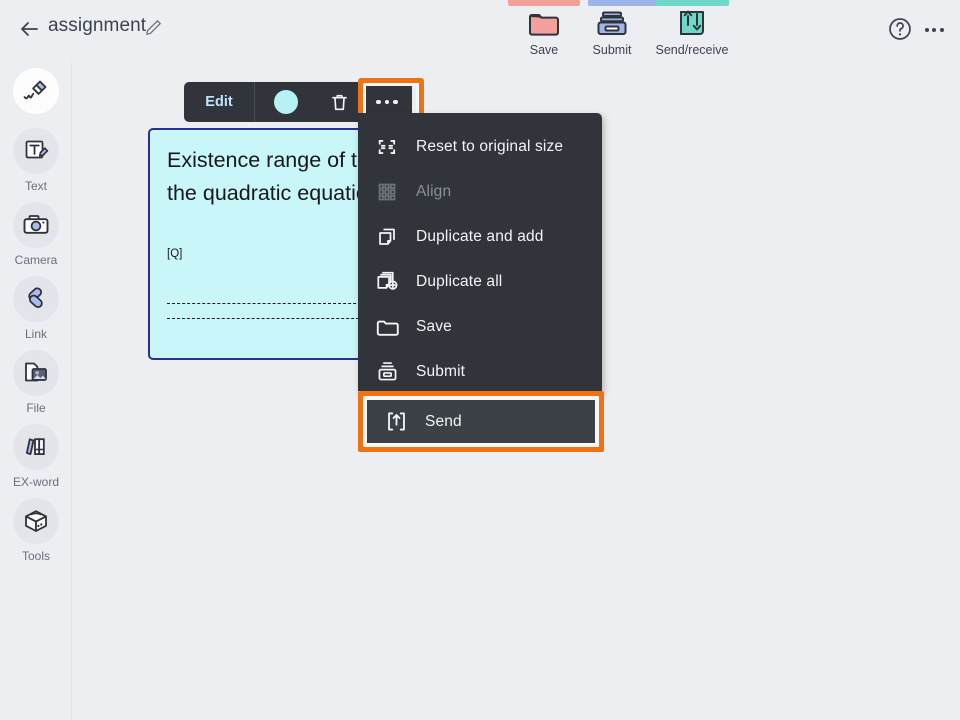 This screenshot has height=720, width=960. What do you see at coordinates (387, 281) in the screenshot?
I see `copy-all-icon` at bounding box center [387, 281].